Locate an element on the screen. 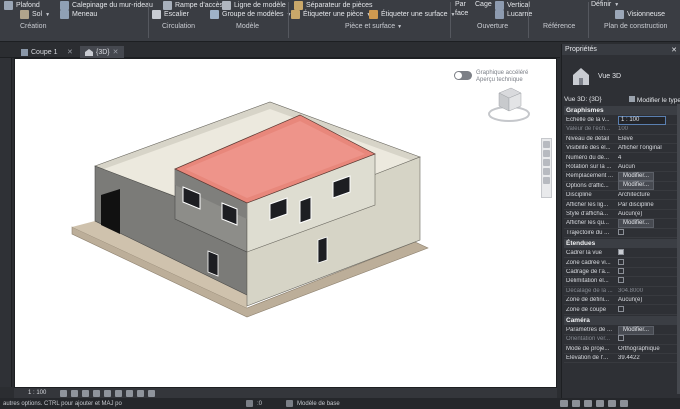 The width and height of the screenshot is (680, 409). visual-style-icon is located at coordinates (75, 393).